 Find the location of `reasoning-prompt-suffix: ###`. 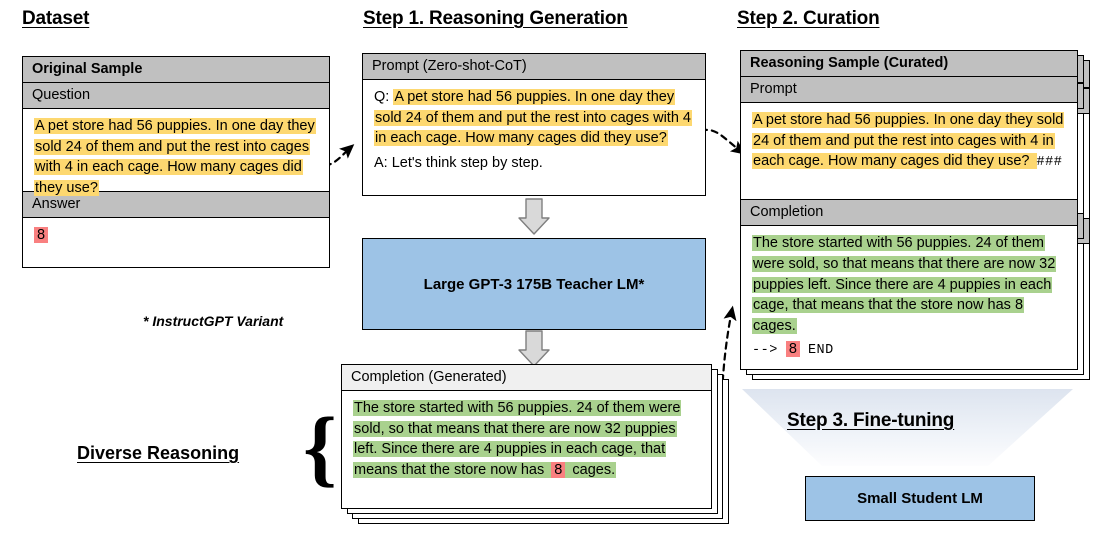

reasoning-prompt-suffix: ### is located at coordinates (1049, 163).